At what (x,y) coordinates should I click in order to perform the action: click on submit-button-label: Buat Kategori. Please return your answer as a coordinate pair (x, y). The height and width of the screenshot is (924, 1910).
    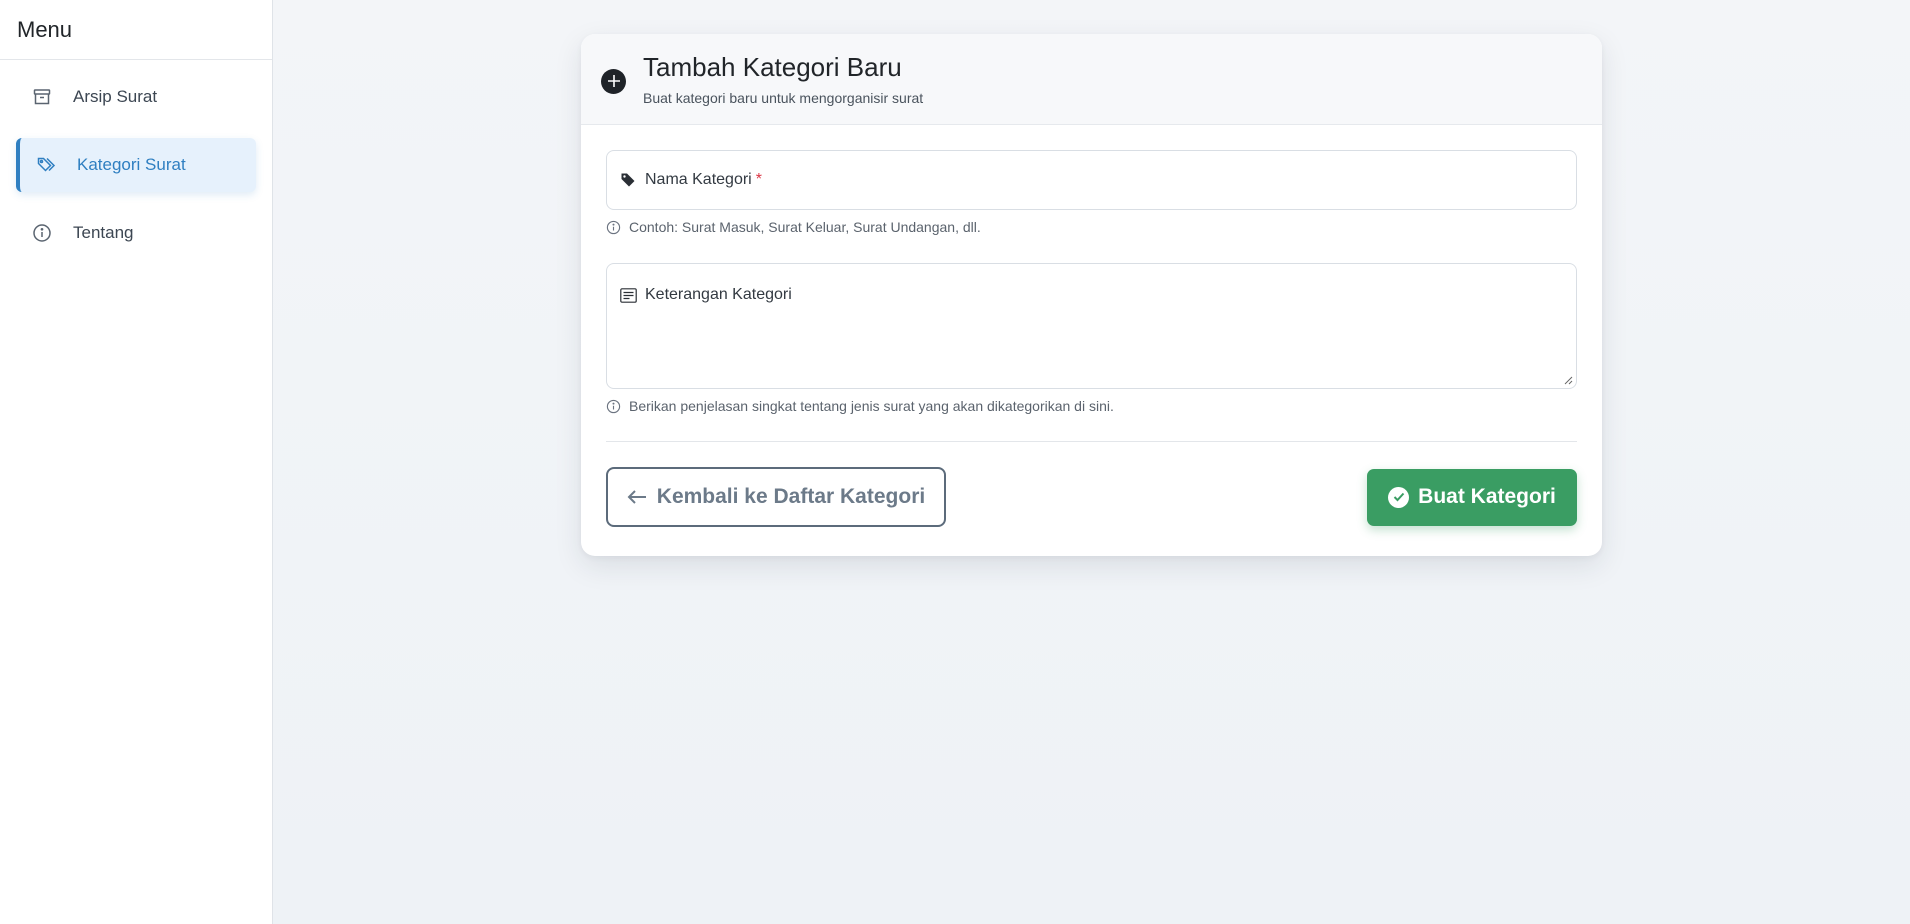
    Looking at the image, I should click on (1487, 496).